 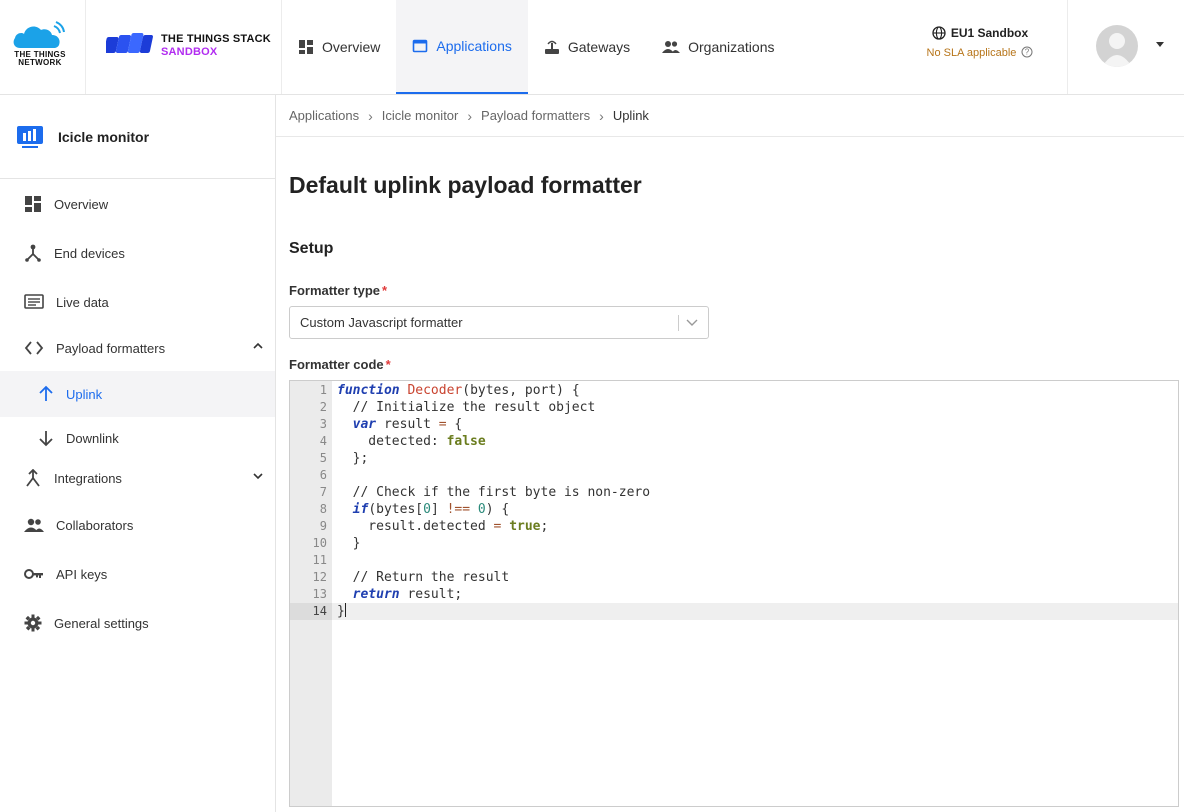 I want to click on code-icon, so click(x=34, y=348).